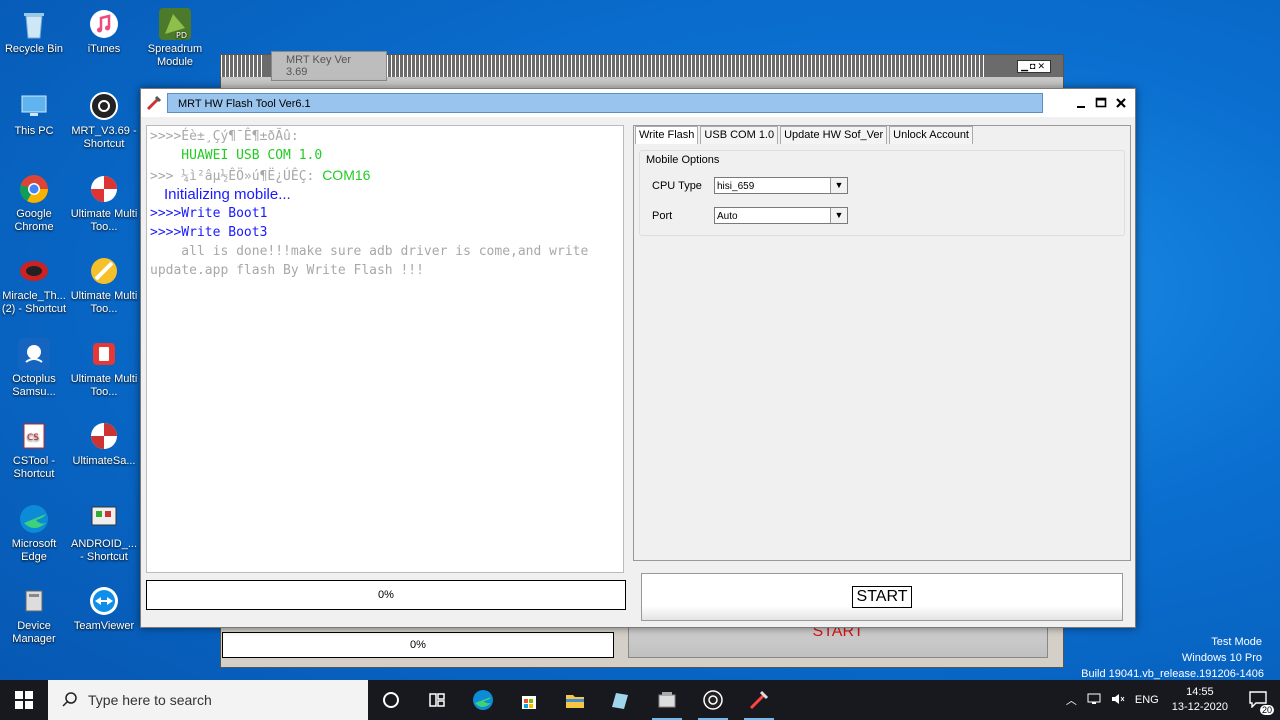 The width and height of the screenshot is (1280, 720). What do you see at coordinates (727, 216) in the screenshot?
I see `port-value: Auto` at bounding box center [727, 216].